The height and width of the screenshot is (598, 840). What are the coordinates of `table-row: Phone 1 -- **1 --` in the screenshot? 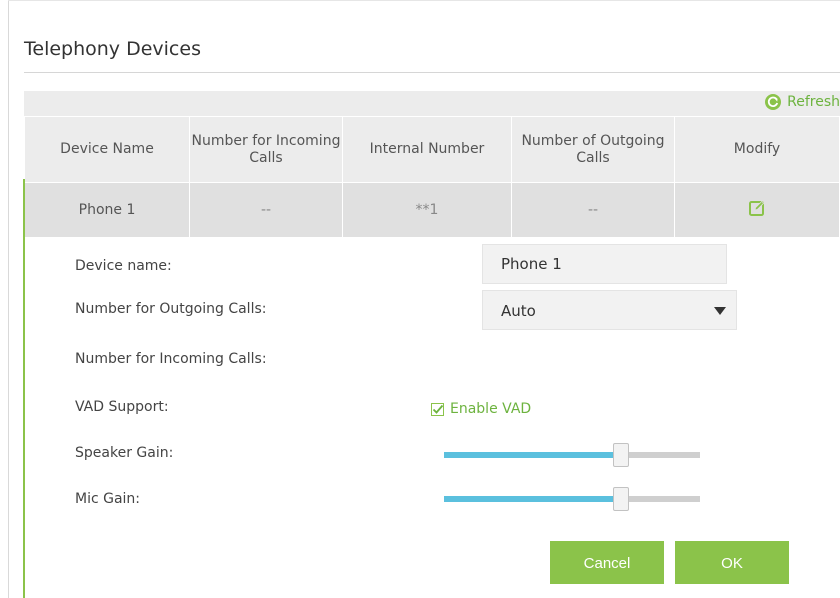 It's located at (432, 210).